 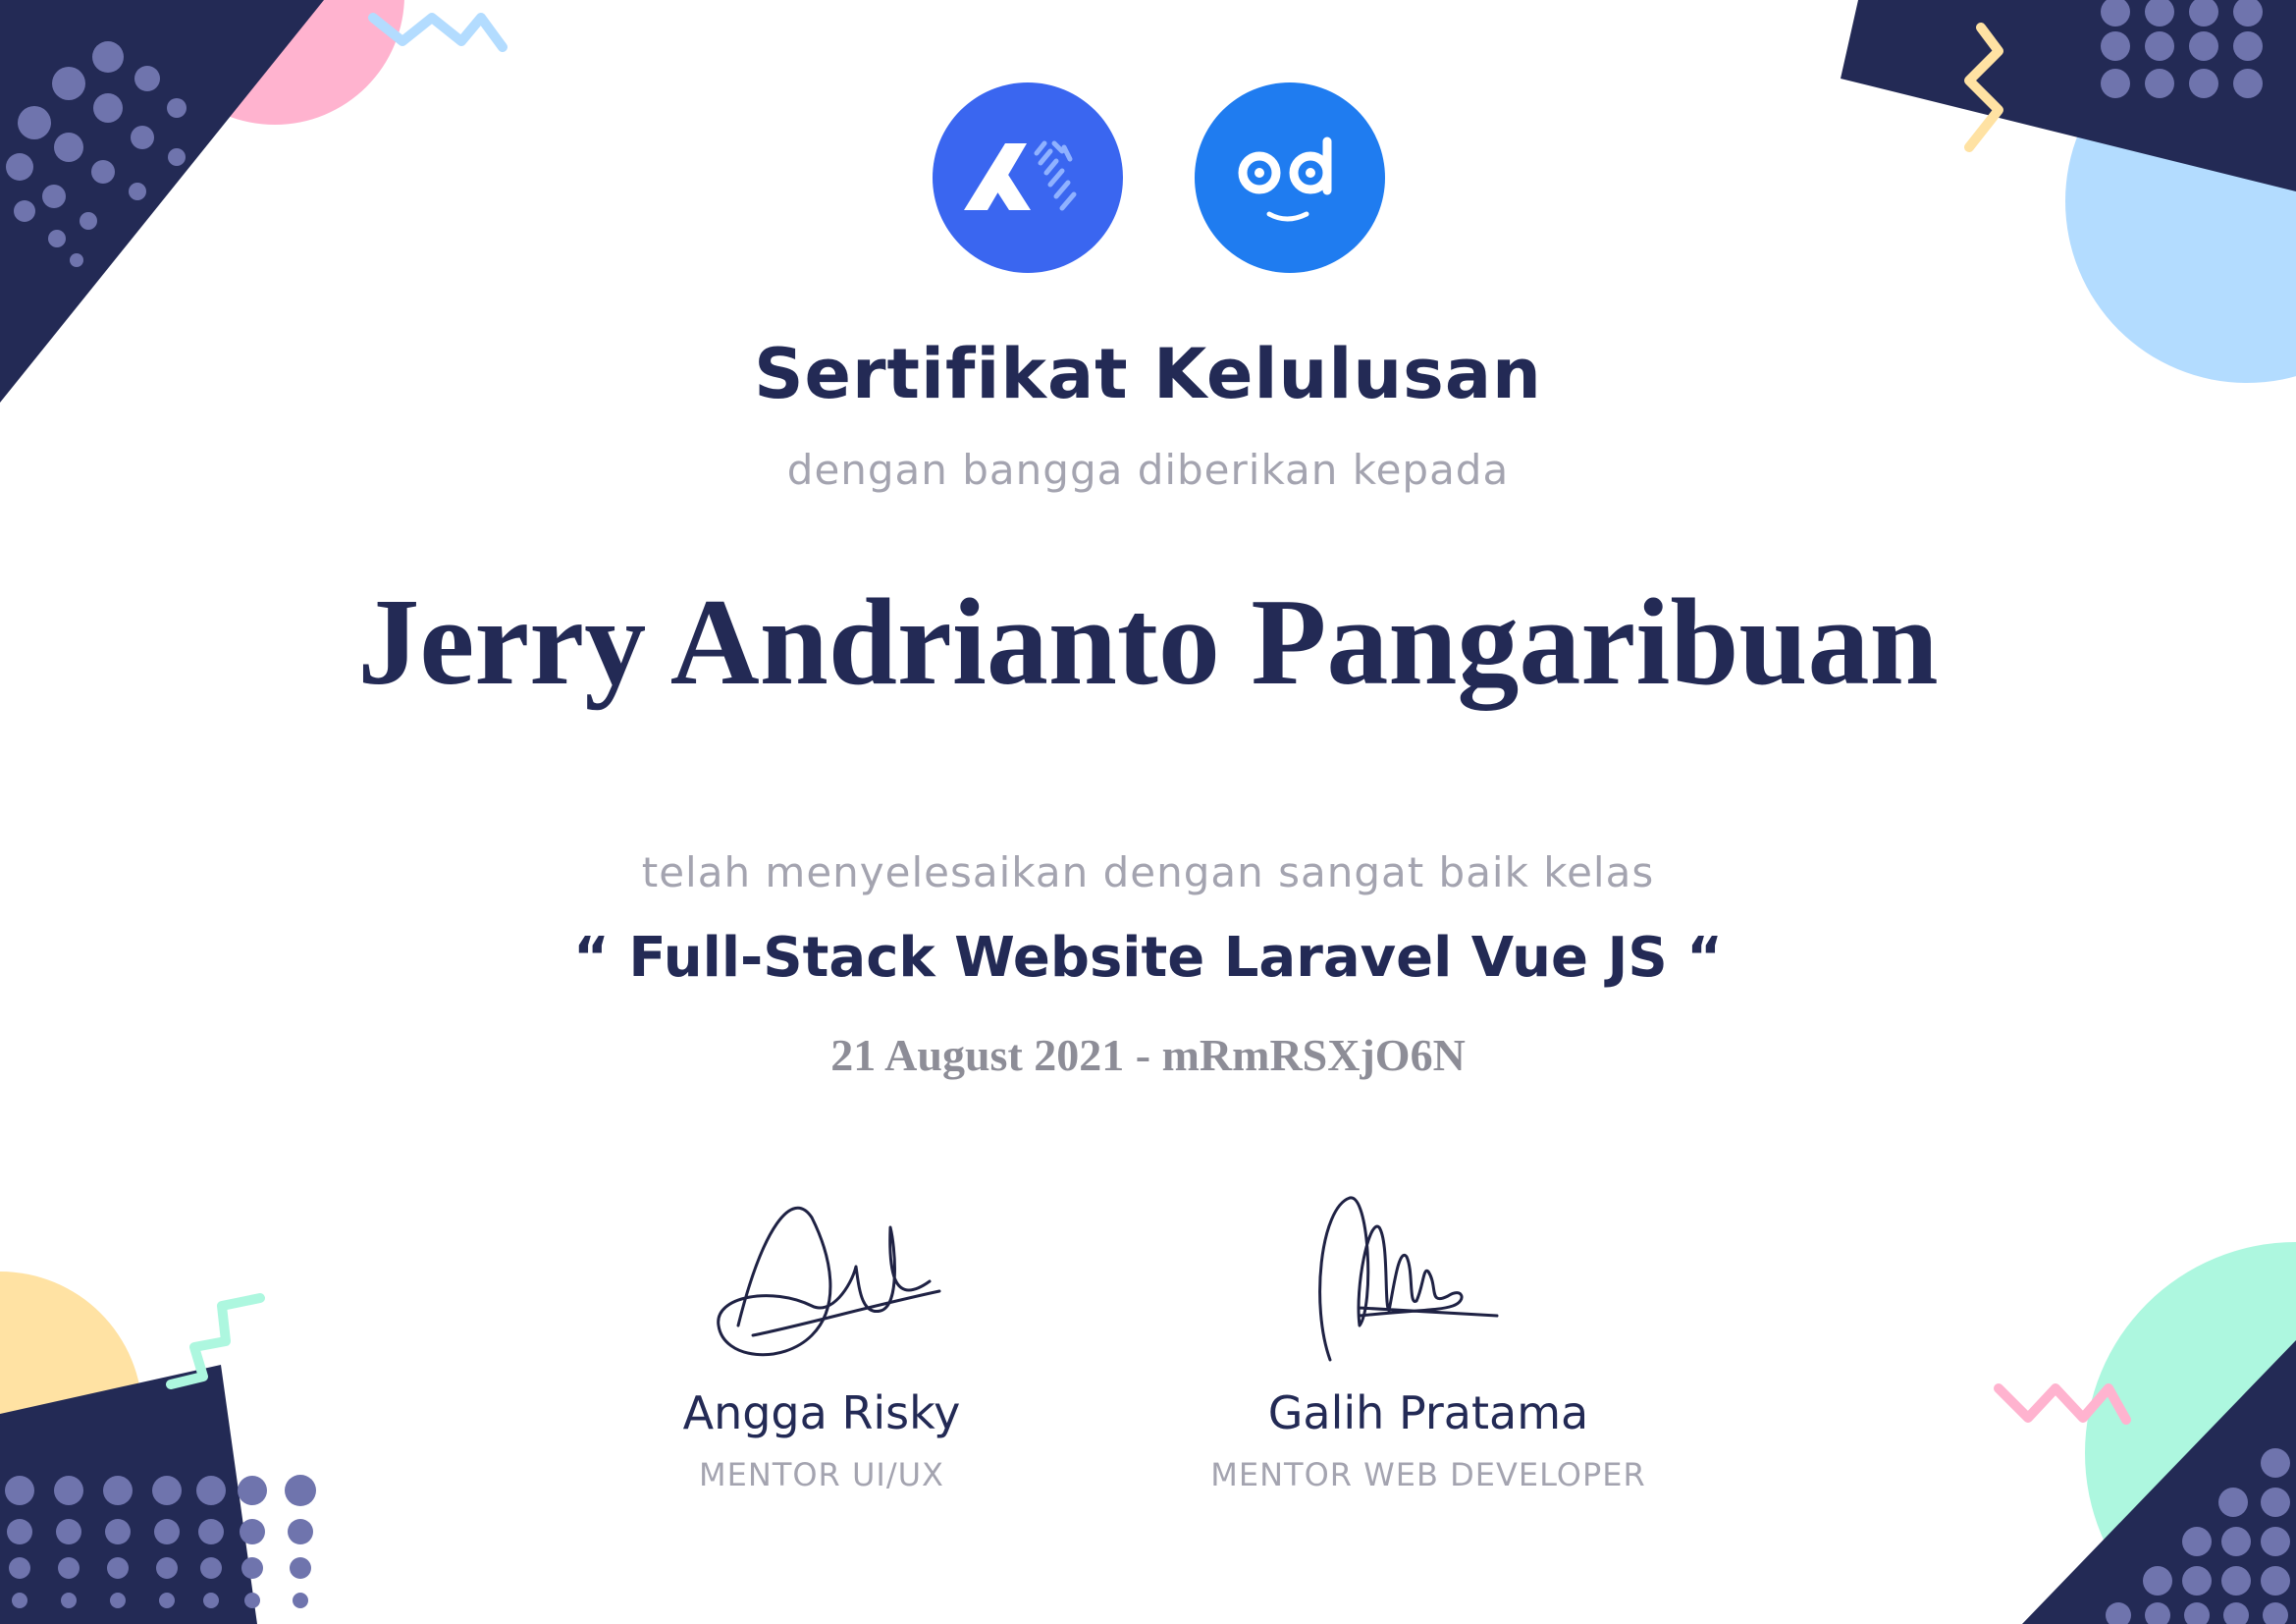 I want to click on top-right-decoration, so click(x=2068, y=191).